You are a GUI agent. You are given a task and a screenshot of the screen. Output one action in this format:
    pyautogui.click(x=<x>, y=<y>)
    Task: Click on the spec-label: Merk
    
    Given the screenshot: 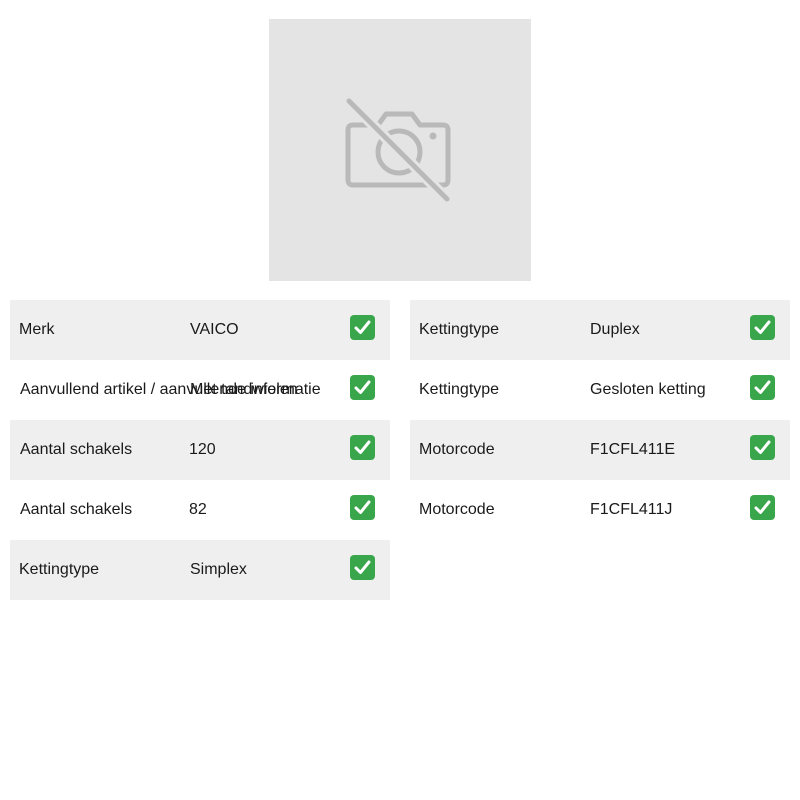 What is the action you would take?
    pyautogui.click(x=37, y=329)
    